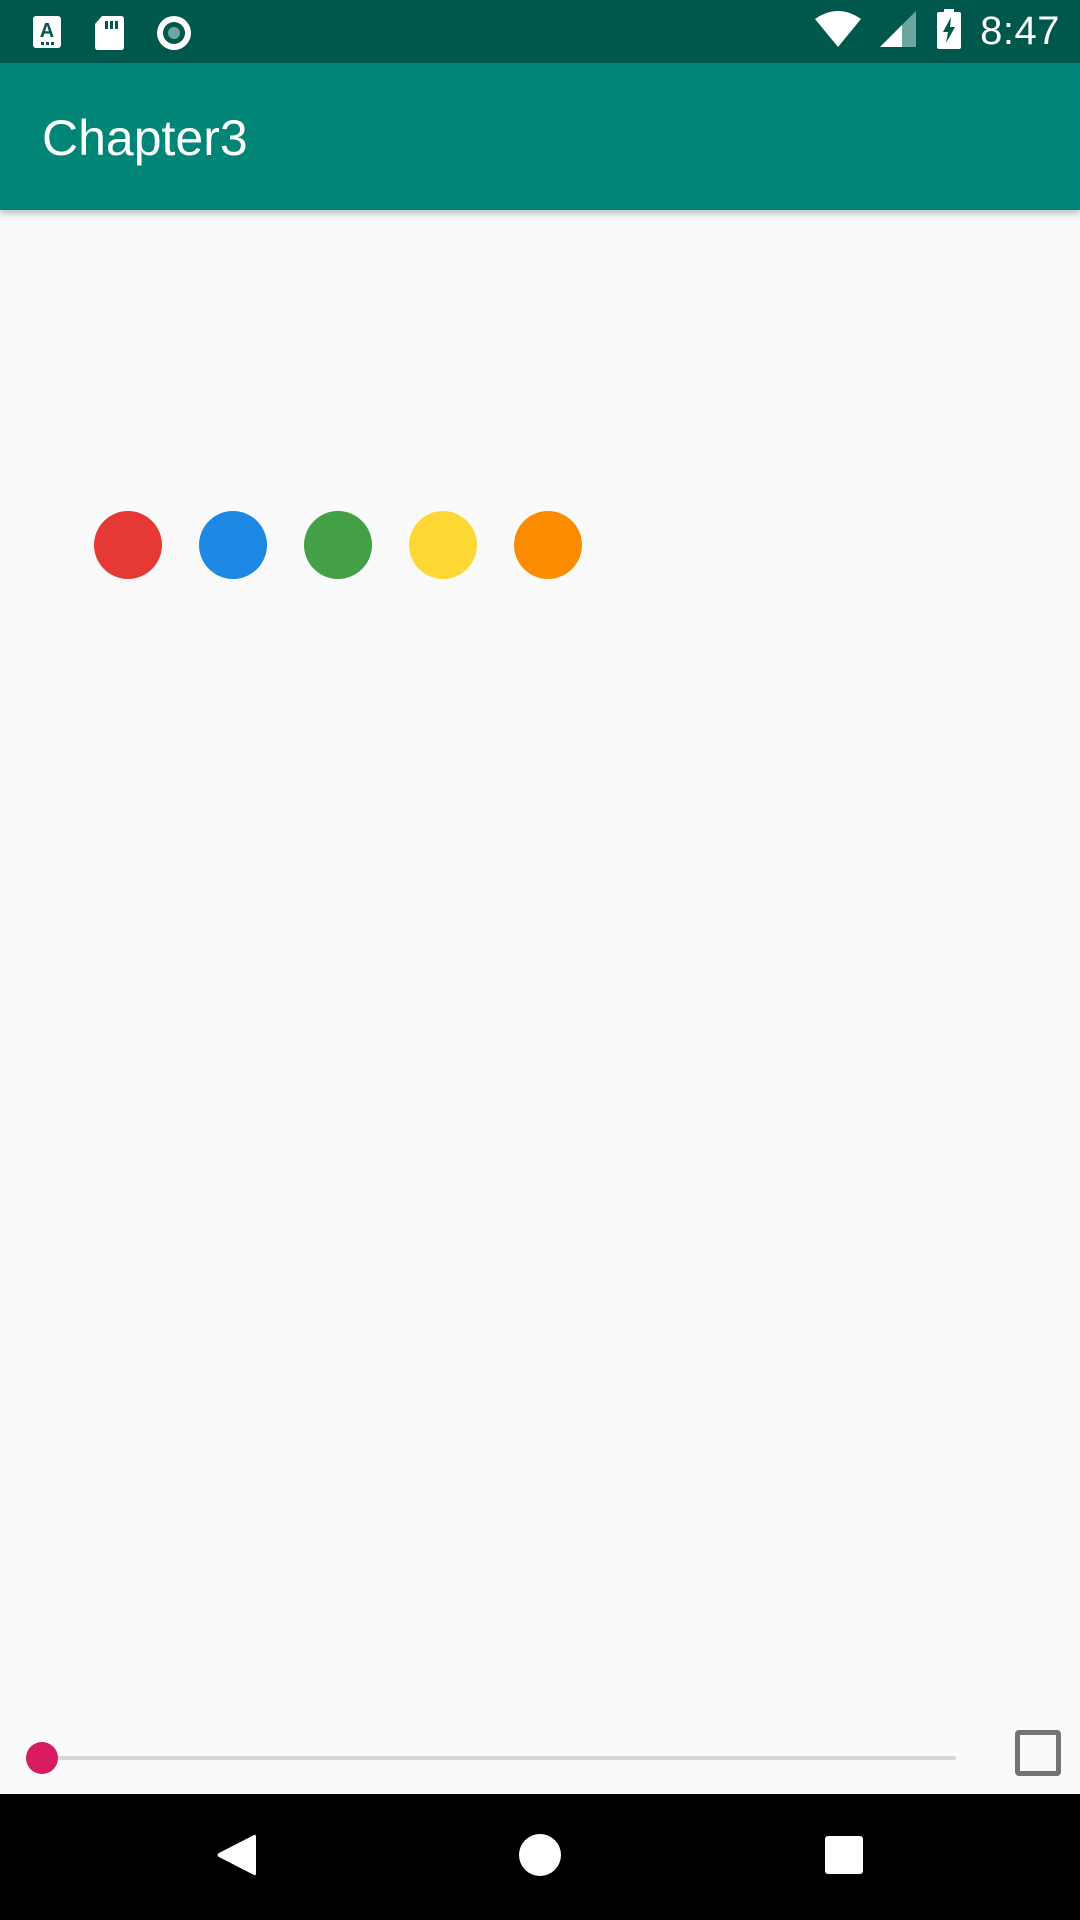 The image size is (1080, 1920). What do you see at coordinates (540, 136) in the screenshot?
I see `app-bar: Chapter3` at bounding box center [540, 136].